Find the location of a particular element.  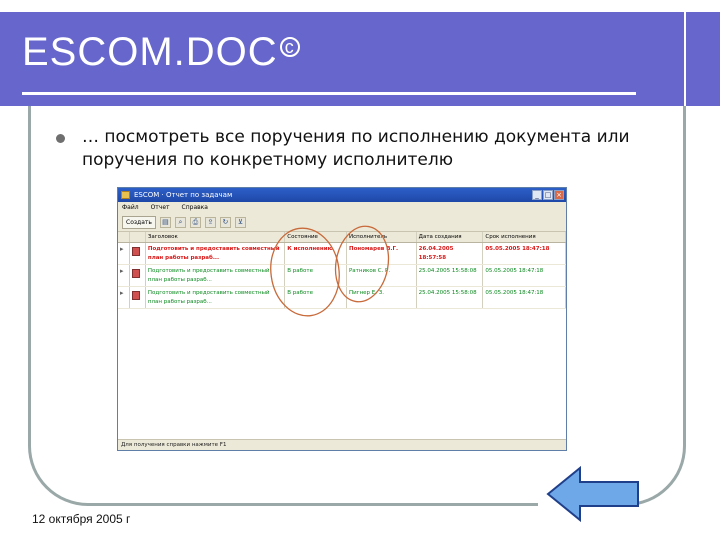

window-titlebar: ESCOM · Отчет по задачам _ □ × is located at coordinates (342, 195).